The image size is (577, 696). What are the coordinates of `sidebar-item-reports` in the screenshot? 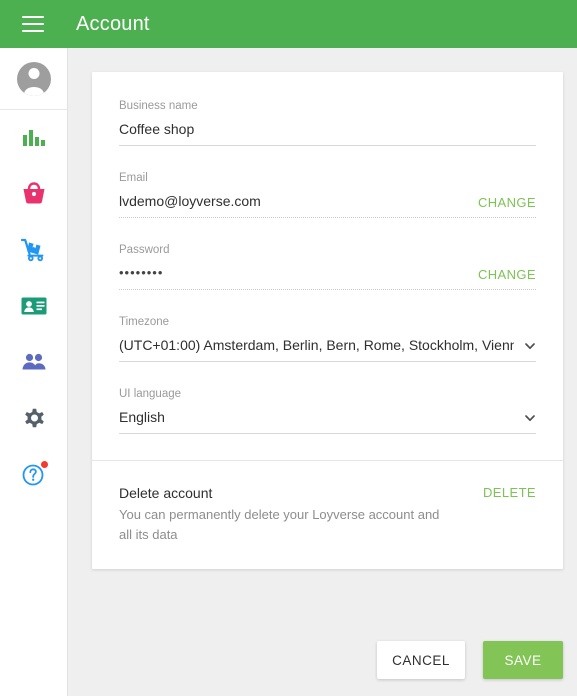 It's located at (33, 138).